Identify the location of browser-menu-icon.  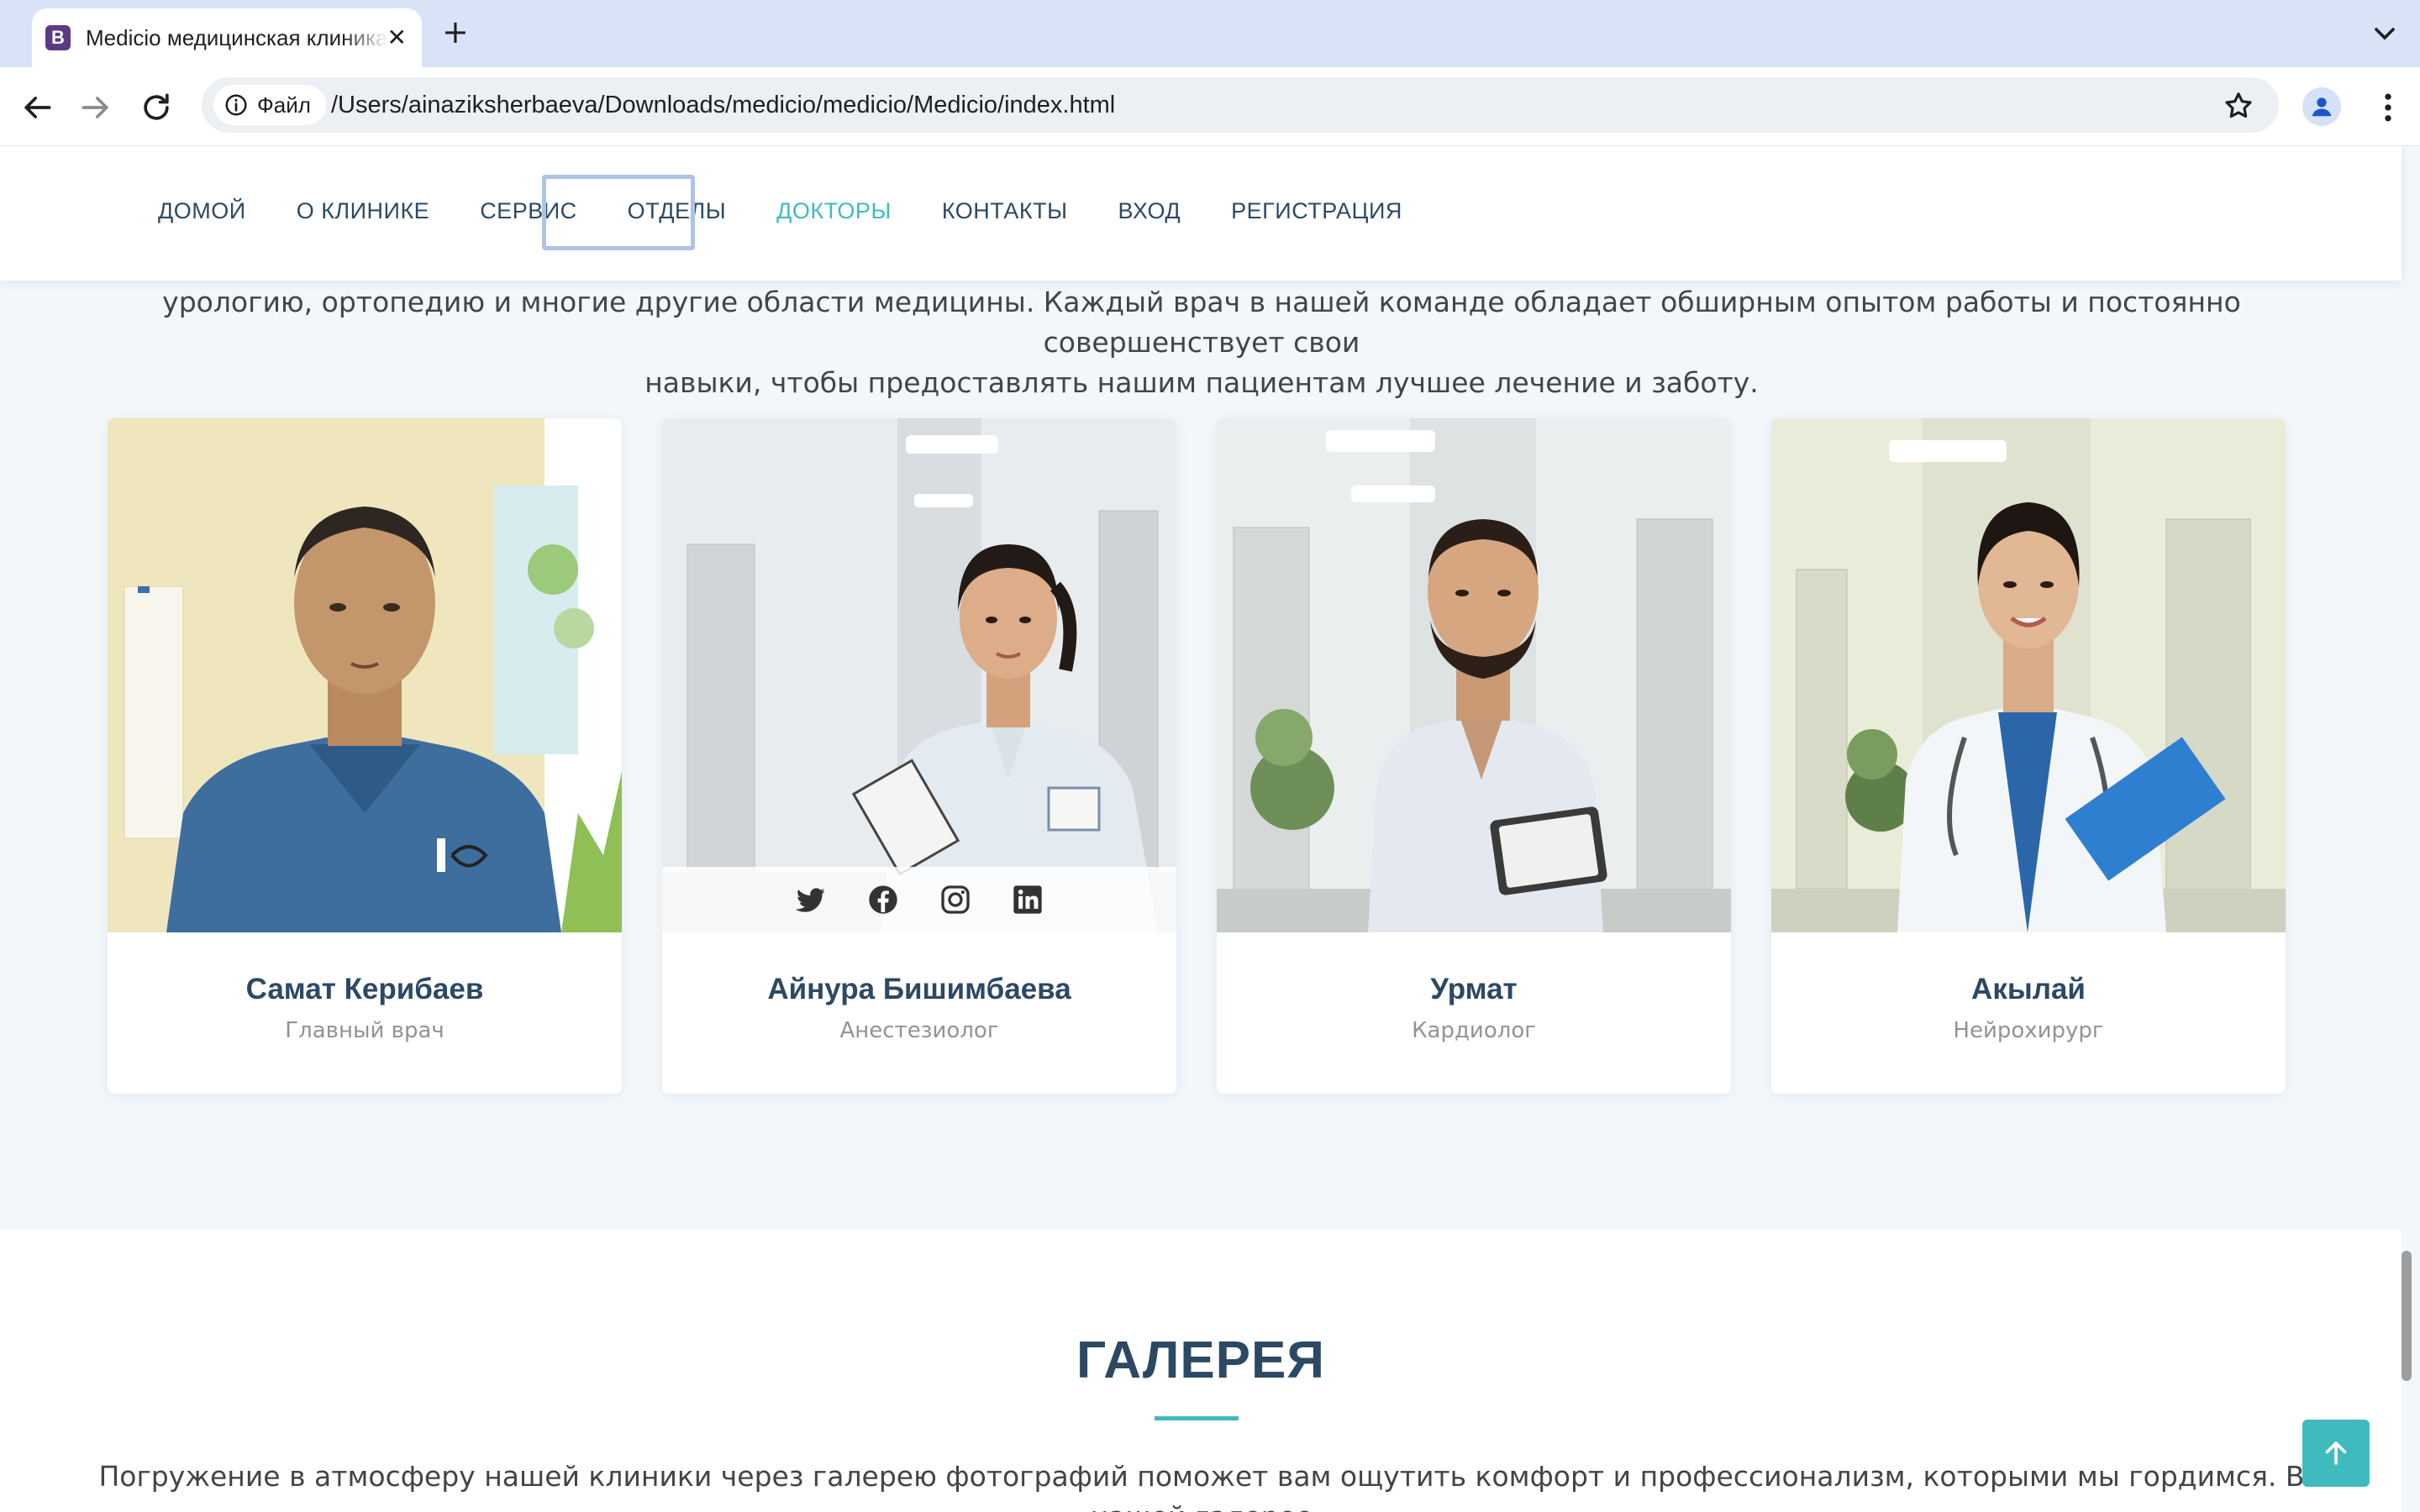
(2389, 107).